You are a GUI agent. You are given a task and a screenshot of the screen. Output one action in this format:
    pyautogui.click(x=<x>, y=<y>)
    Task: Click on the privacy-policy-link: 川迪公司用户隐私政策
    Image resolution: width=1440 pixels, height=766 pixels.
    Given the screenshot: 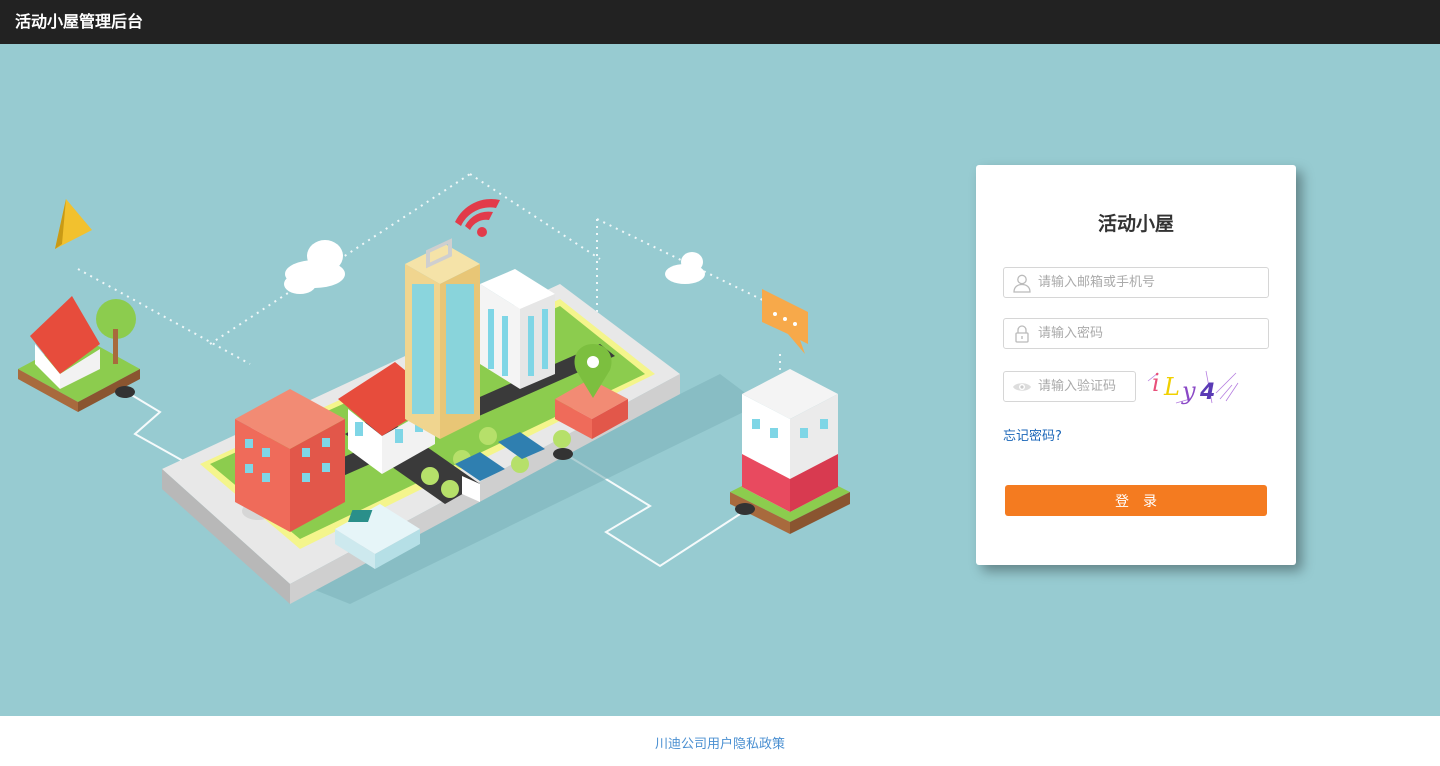 What is the action you would take?
    pyautogui.click(x=720, y=742)
    